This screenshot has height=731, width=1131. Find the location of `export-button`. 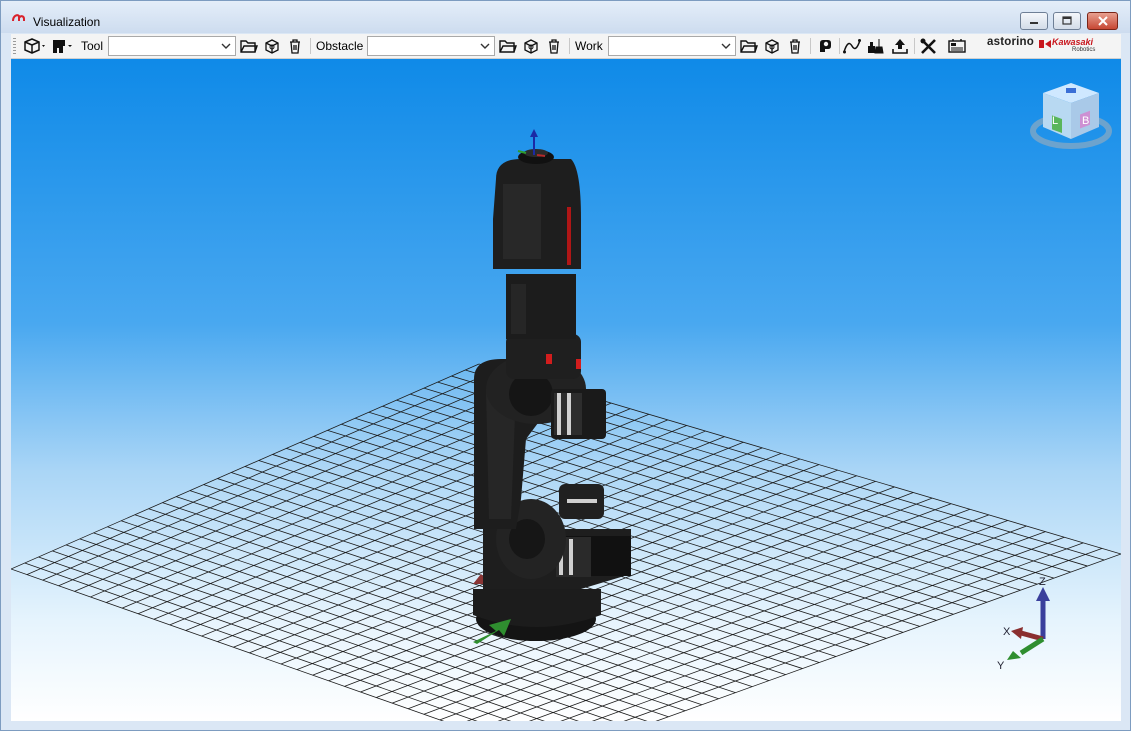

export-button is located at coordinates (900, 46).